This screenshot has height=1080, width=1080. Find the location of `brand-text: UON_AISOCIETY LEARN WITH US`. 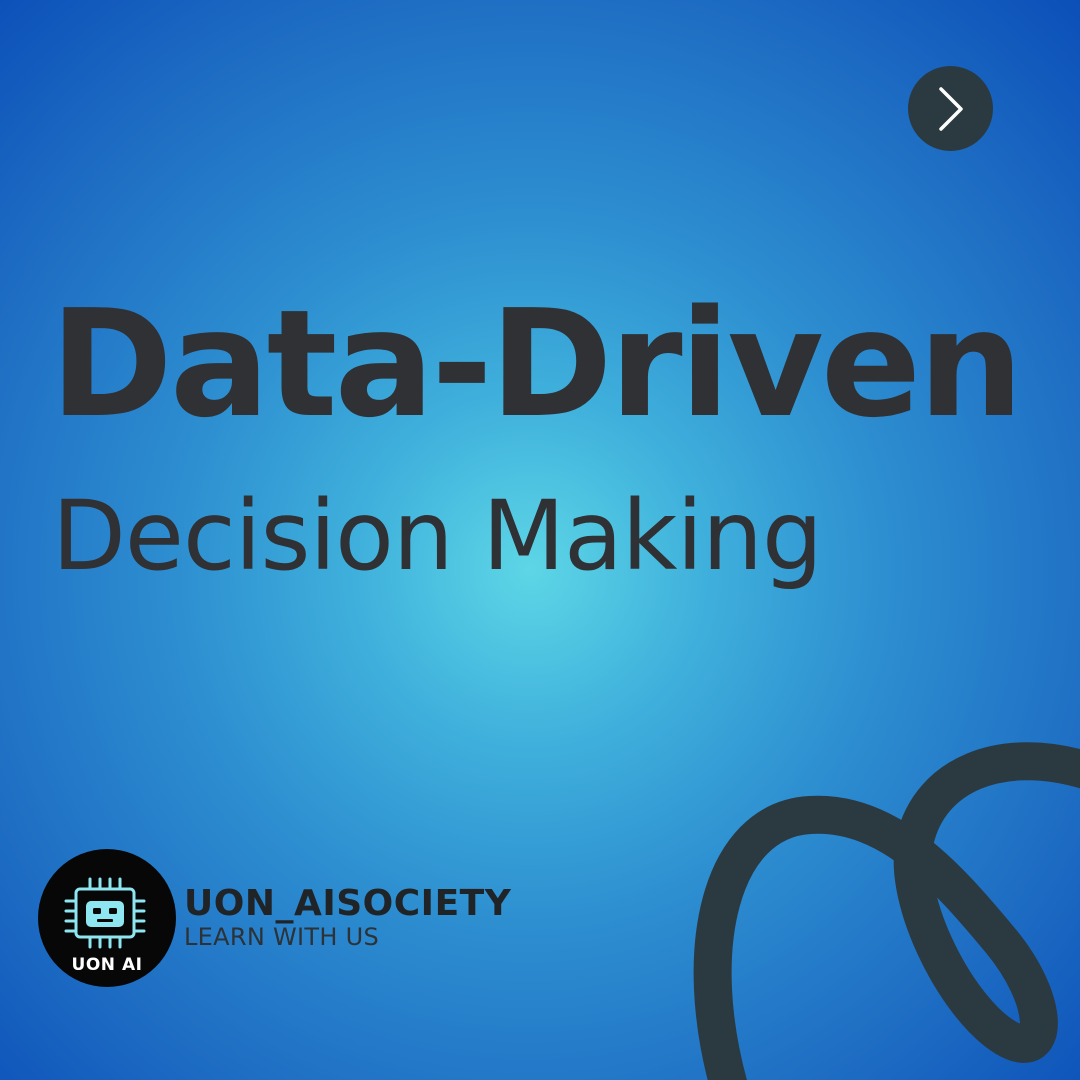

brand-text: UON_AISOCIETY LEARN WITH US is located at coordinates (348, 917).